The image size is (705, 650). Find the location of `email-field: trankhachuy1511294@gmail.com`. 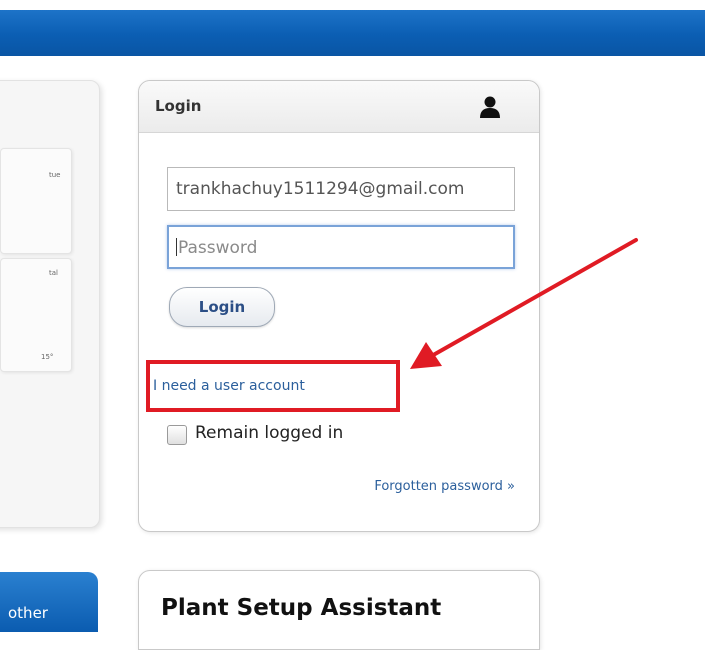

email-field: trankhachuy1511294@gmail.com is located at coordinates (341, 189).